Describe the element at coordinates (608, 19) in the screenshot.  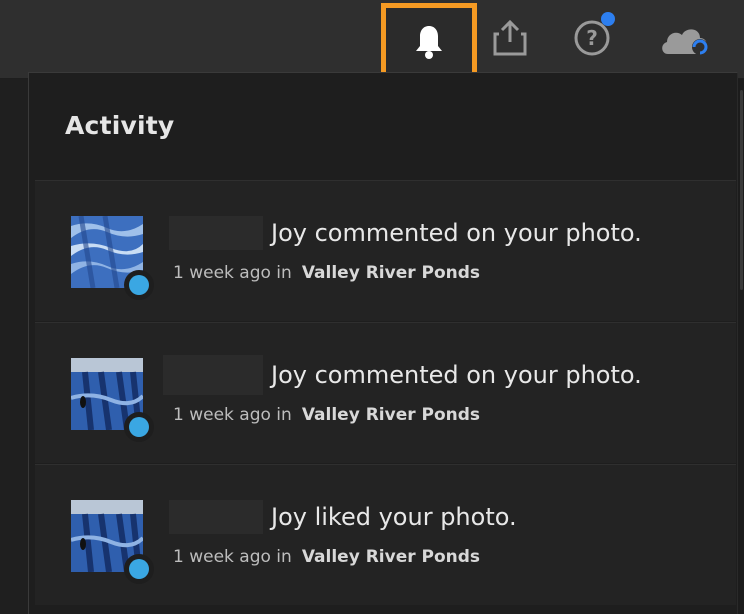
I see `notification-dot` at that location.